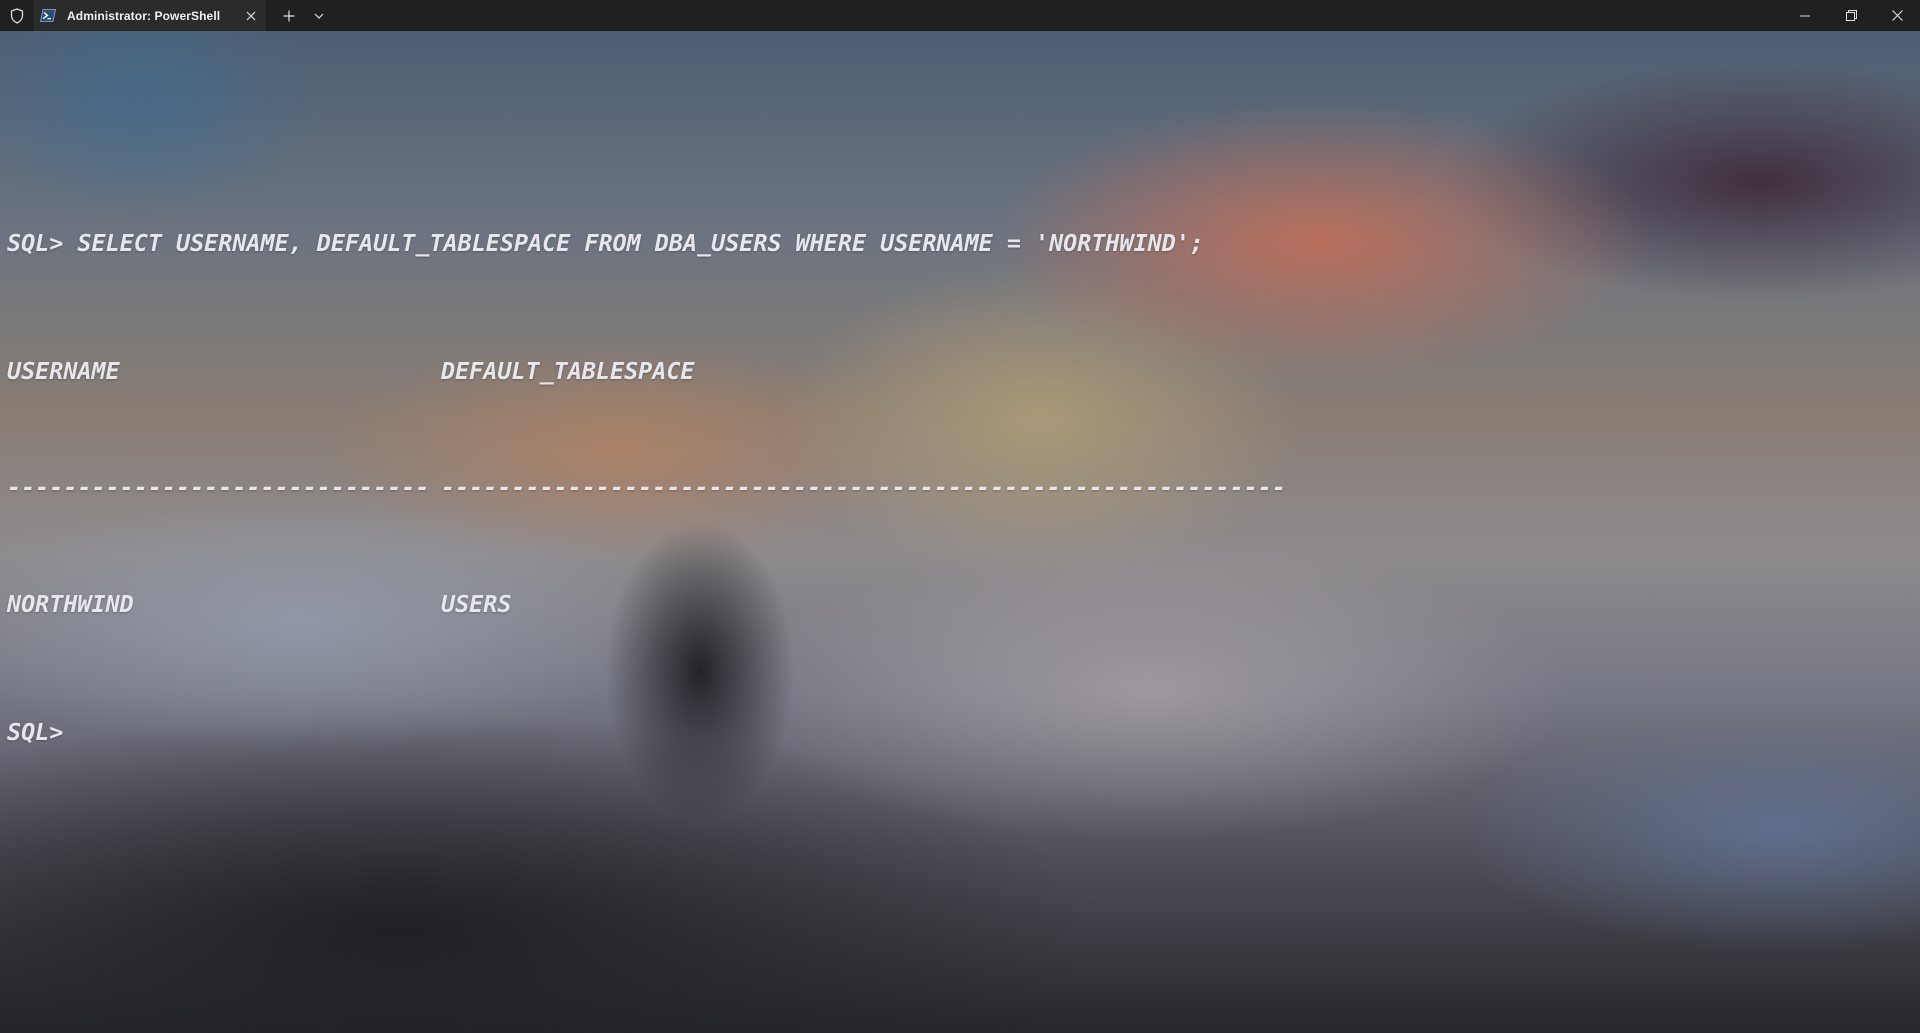 The width and height of the screenshot is (1920, 1033). Describe the element at coordinates (35, 731) in the screenshot. I see `prompt-line: SQL>` at that location.